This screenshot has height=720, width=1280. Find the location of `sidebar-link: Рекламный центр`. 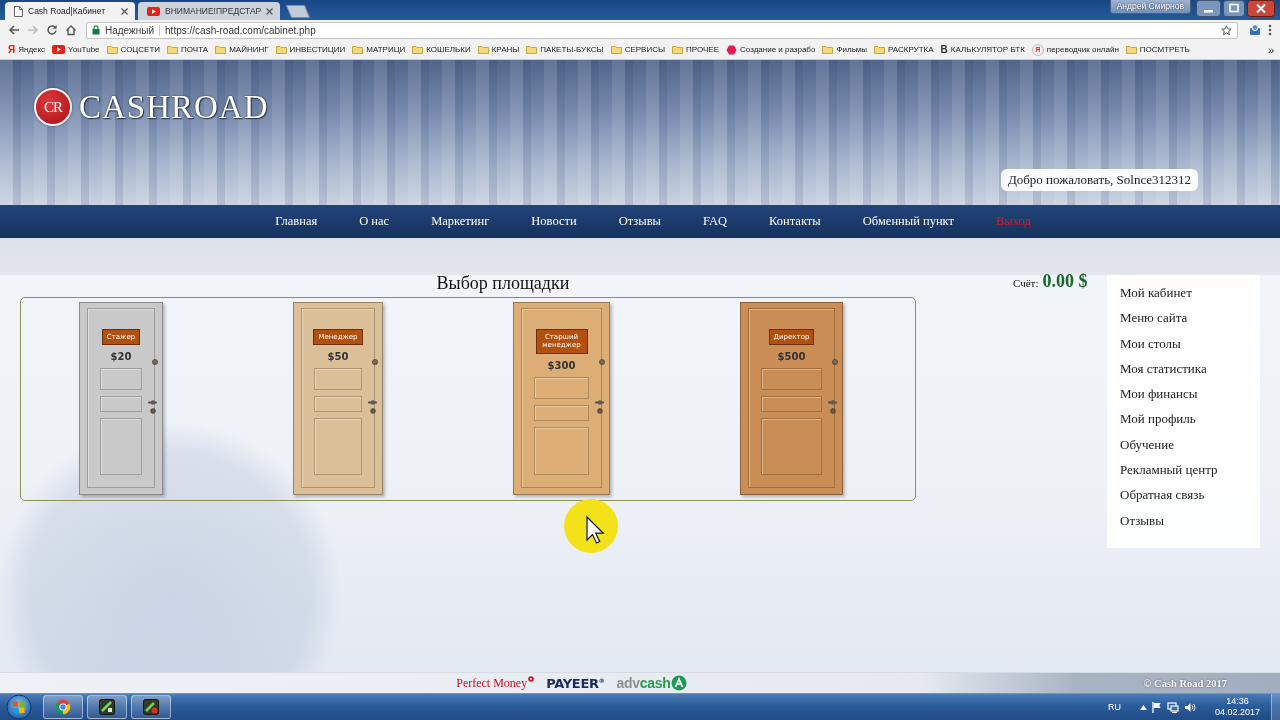

sidebar-link: Рекламный центр is located at coordinates (1169, 470).